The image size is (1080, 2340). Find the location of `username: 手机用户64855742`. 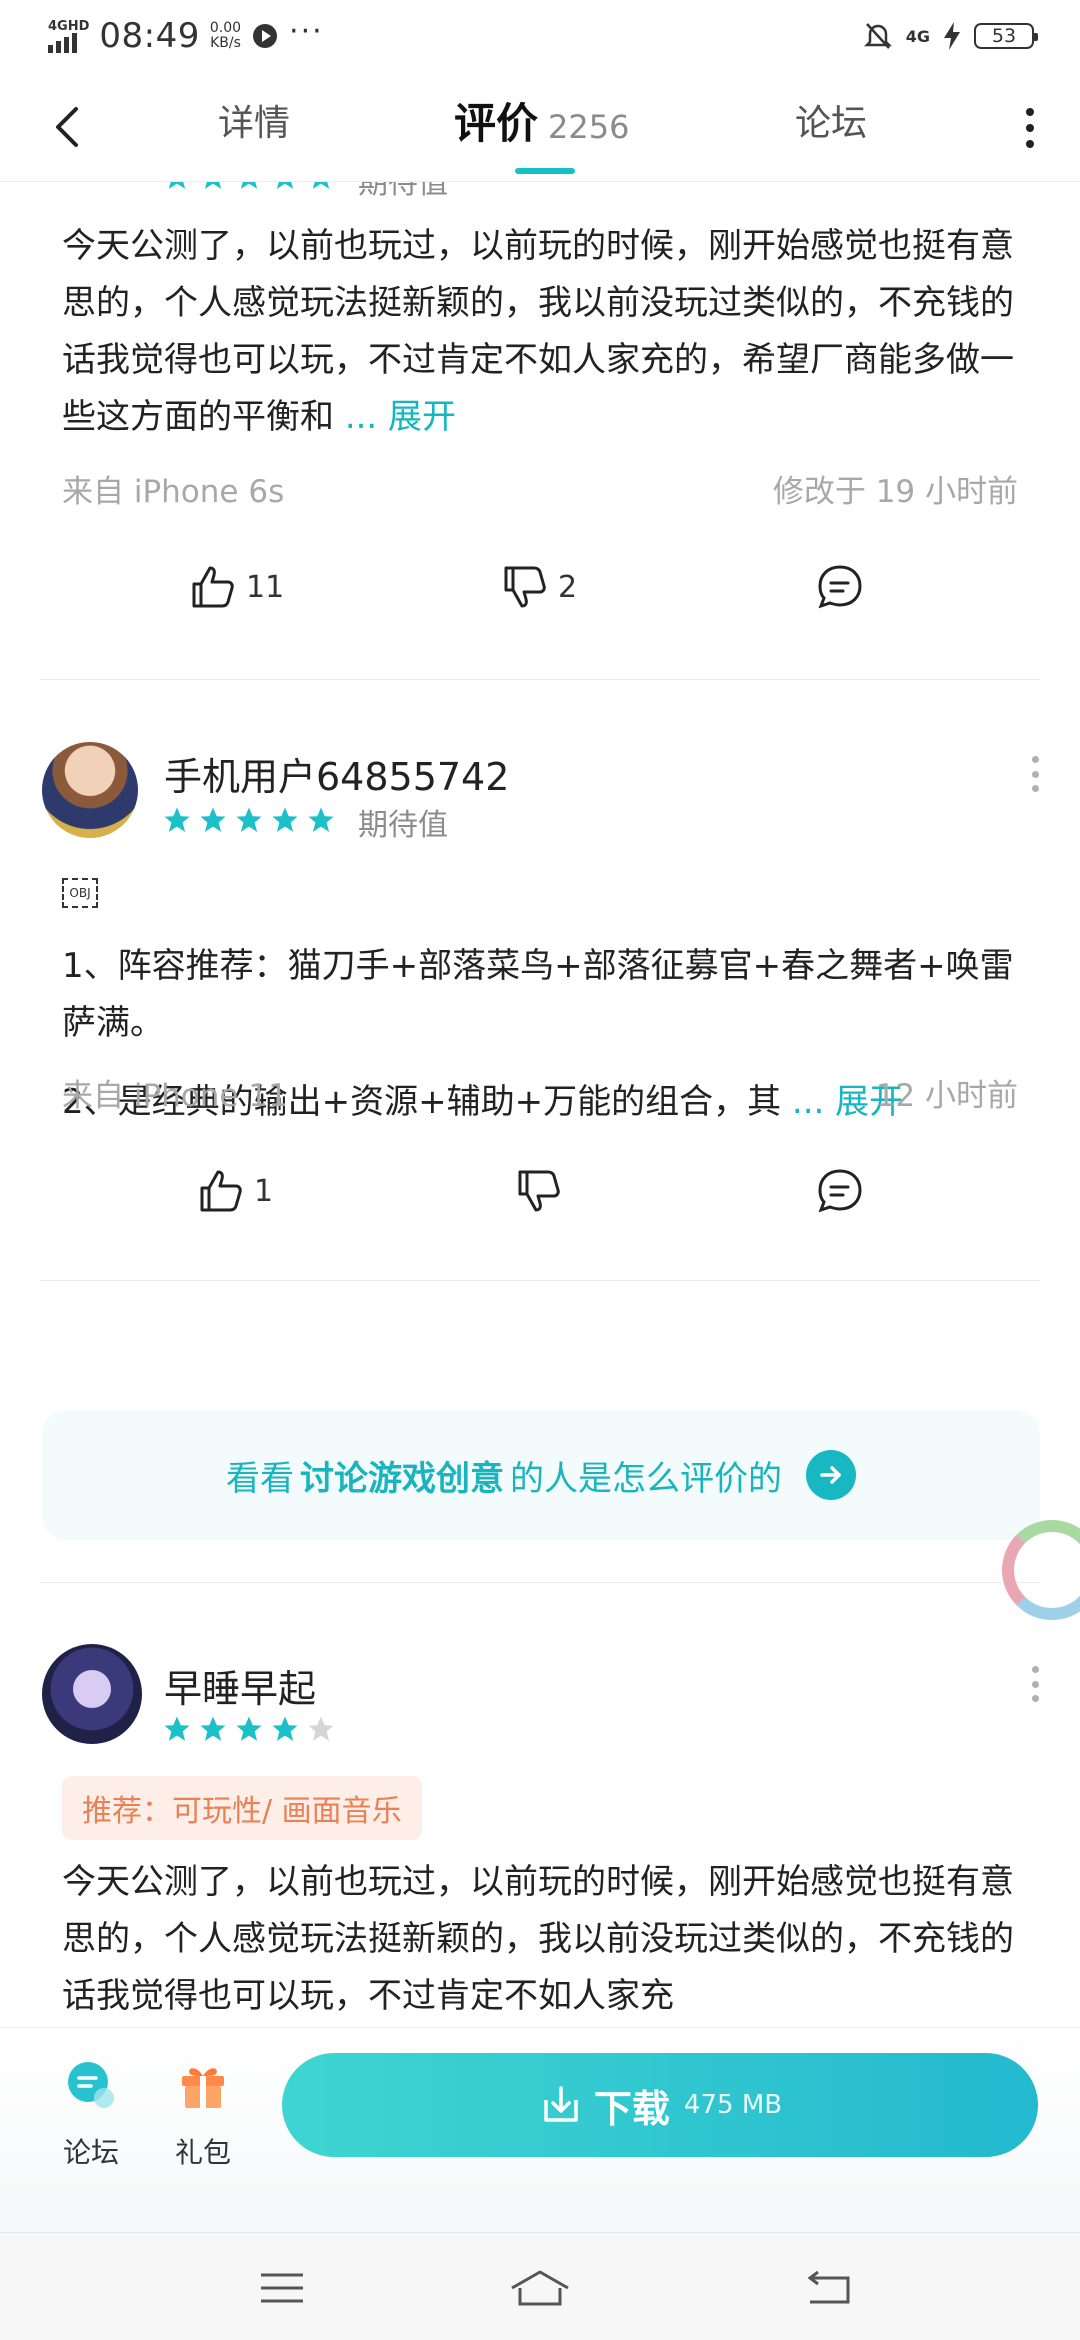

username: 手机用户64855742 is located at coordinates (336, 773).